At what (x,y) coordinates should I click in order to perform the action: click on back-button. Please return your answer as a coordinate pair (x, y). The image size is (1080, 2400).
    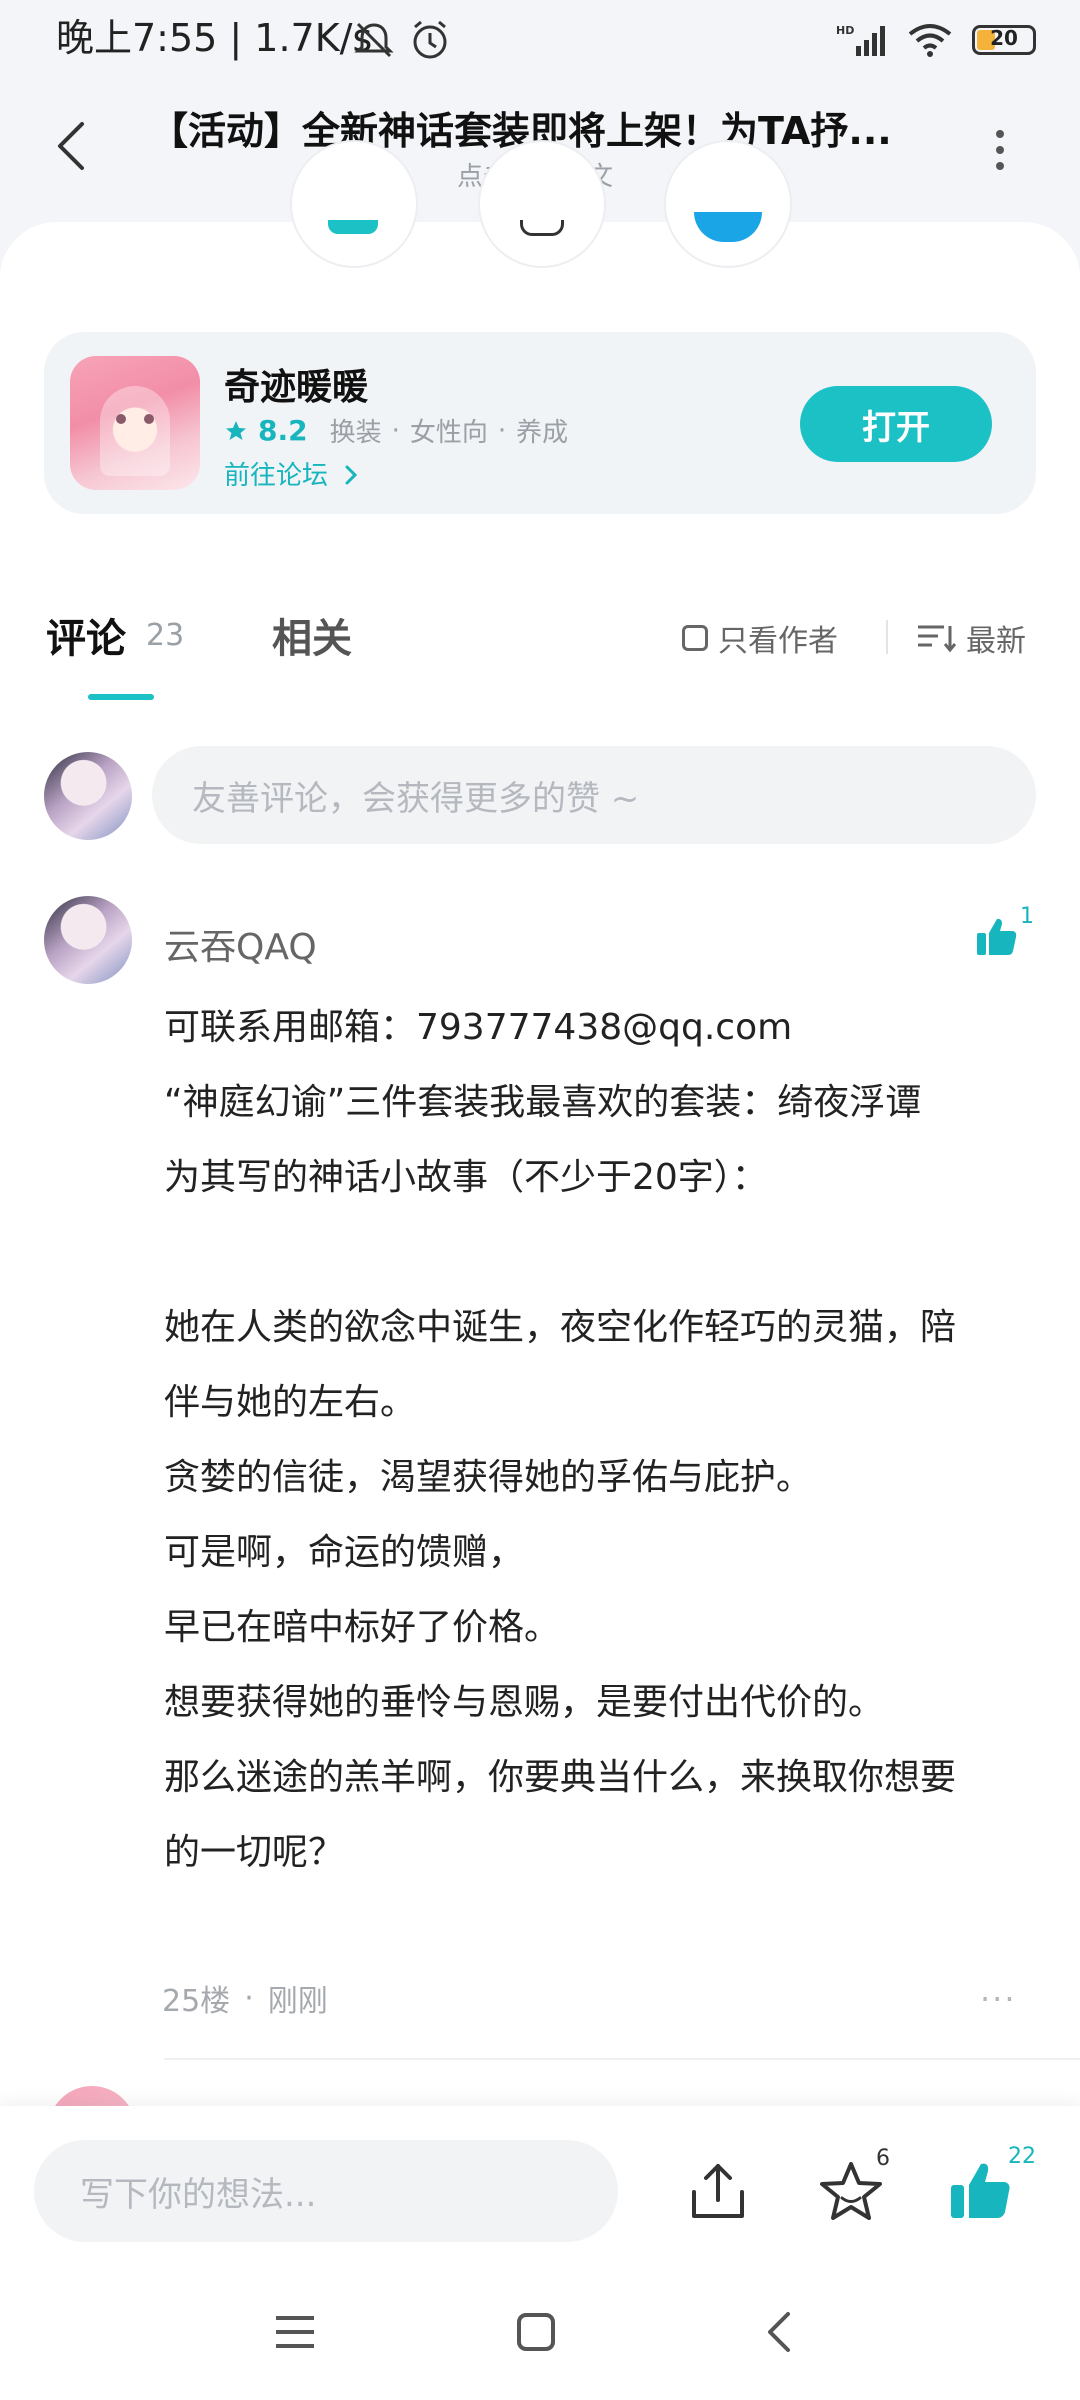
    Looking at the image, I should click on (71, 146).